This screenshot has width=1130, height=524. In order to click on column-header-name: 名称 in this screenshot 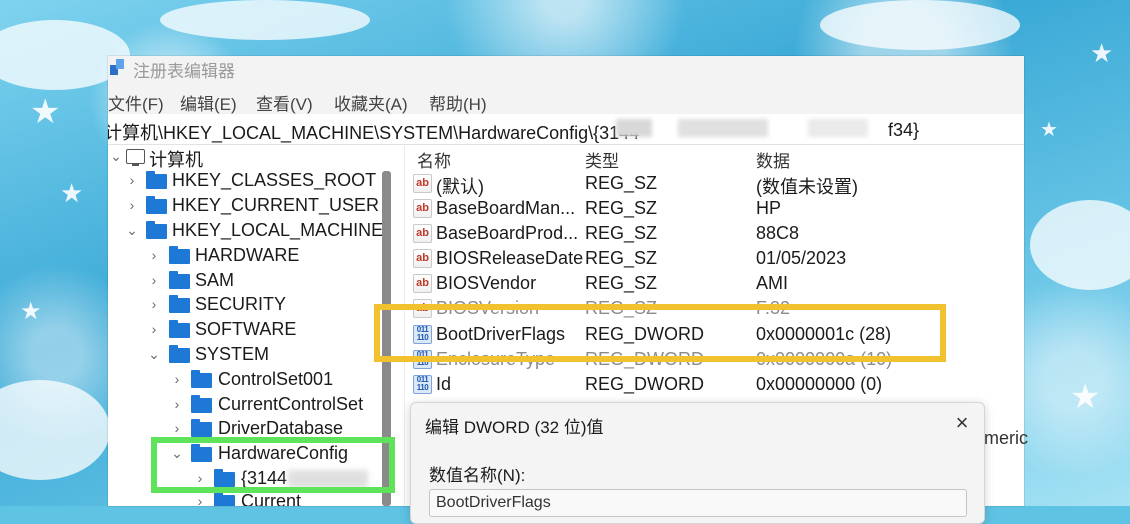, I will do `click(434, 159)`.